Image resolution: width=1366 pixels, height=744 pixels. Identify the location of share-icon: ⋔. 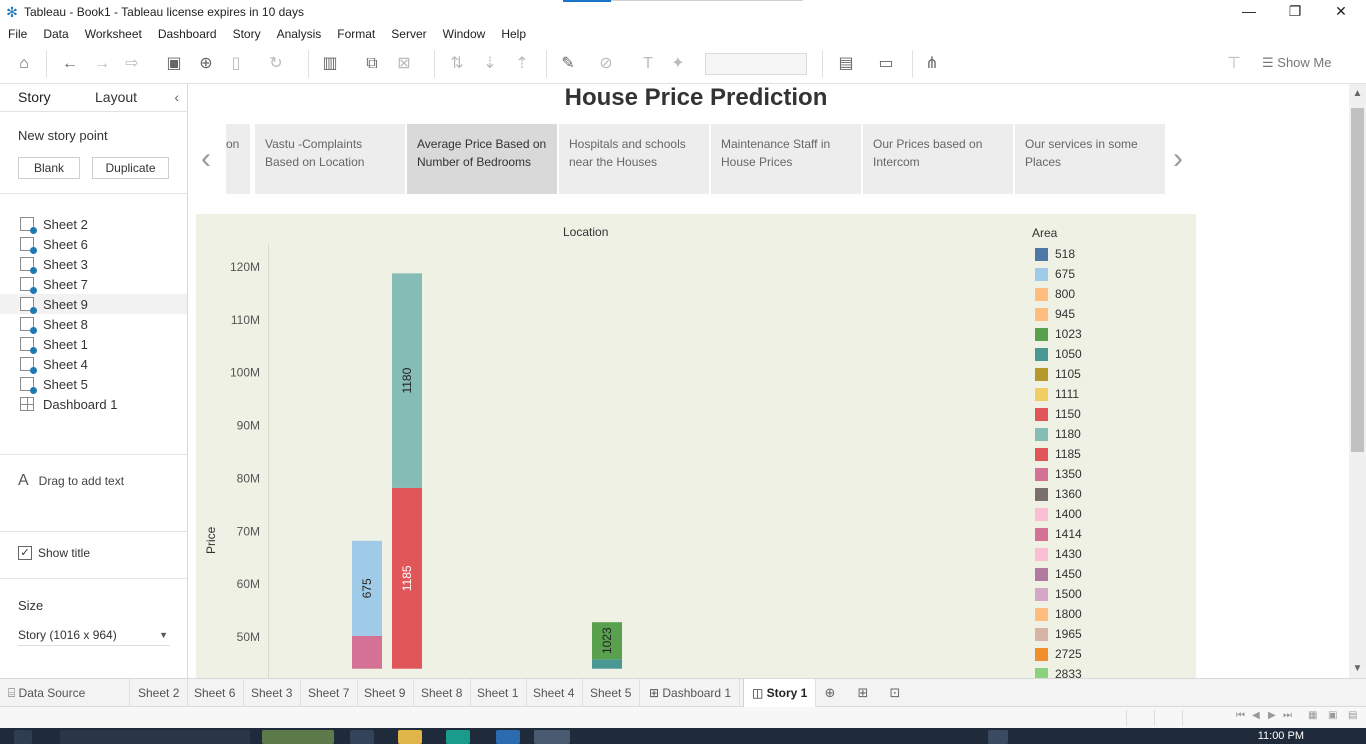
(932, 64).